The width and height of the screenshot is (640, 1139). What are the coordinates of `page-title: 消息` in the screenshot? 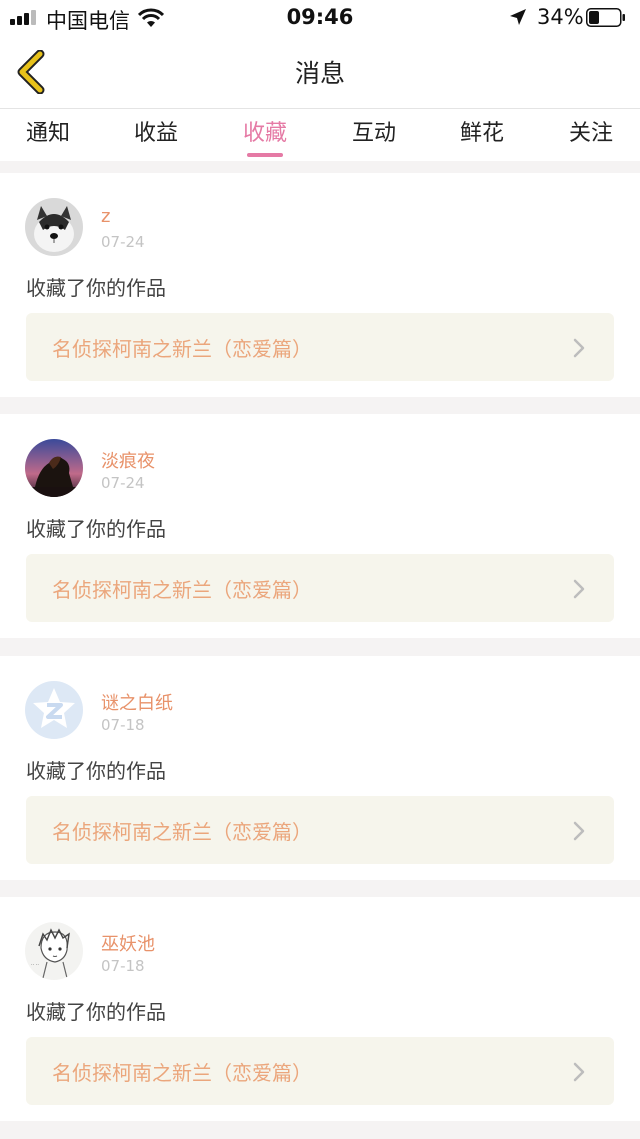 It's located at (319, 73).